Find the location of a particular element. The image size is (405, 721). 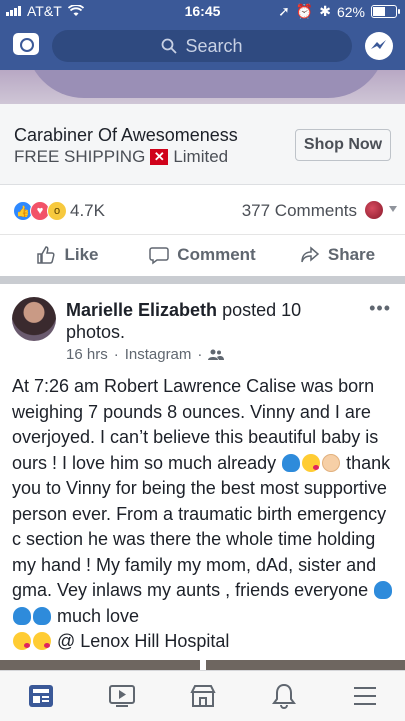

wow-reaction-icon: o is located at coordinates (57, 211).